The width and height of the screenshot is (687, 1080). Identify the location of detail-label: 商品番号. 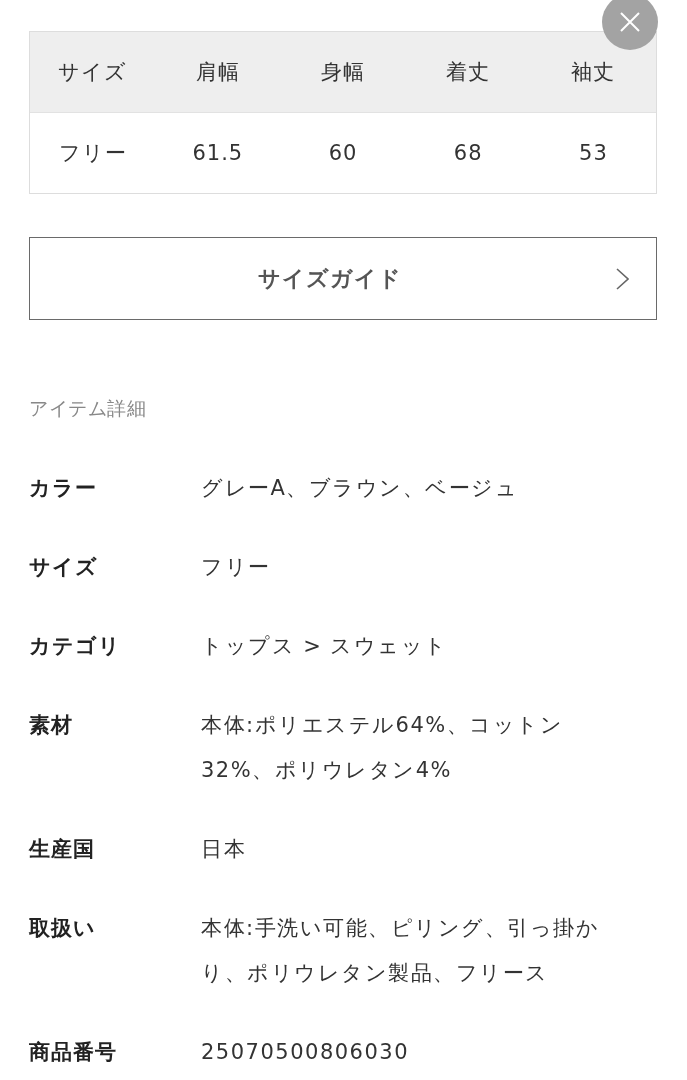
(73, 1052).